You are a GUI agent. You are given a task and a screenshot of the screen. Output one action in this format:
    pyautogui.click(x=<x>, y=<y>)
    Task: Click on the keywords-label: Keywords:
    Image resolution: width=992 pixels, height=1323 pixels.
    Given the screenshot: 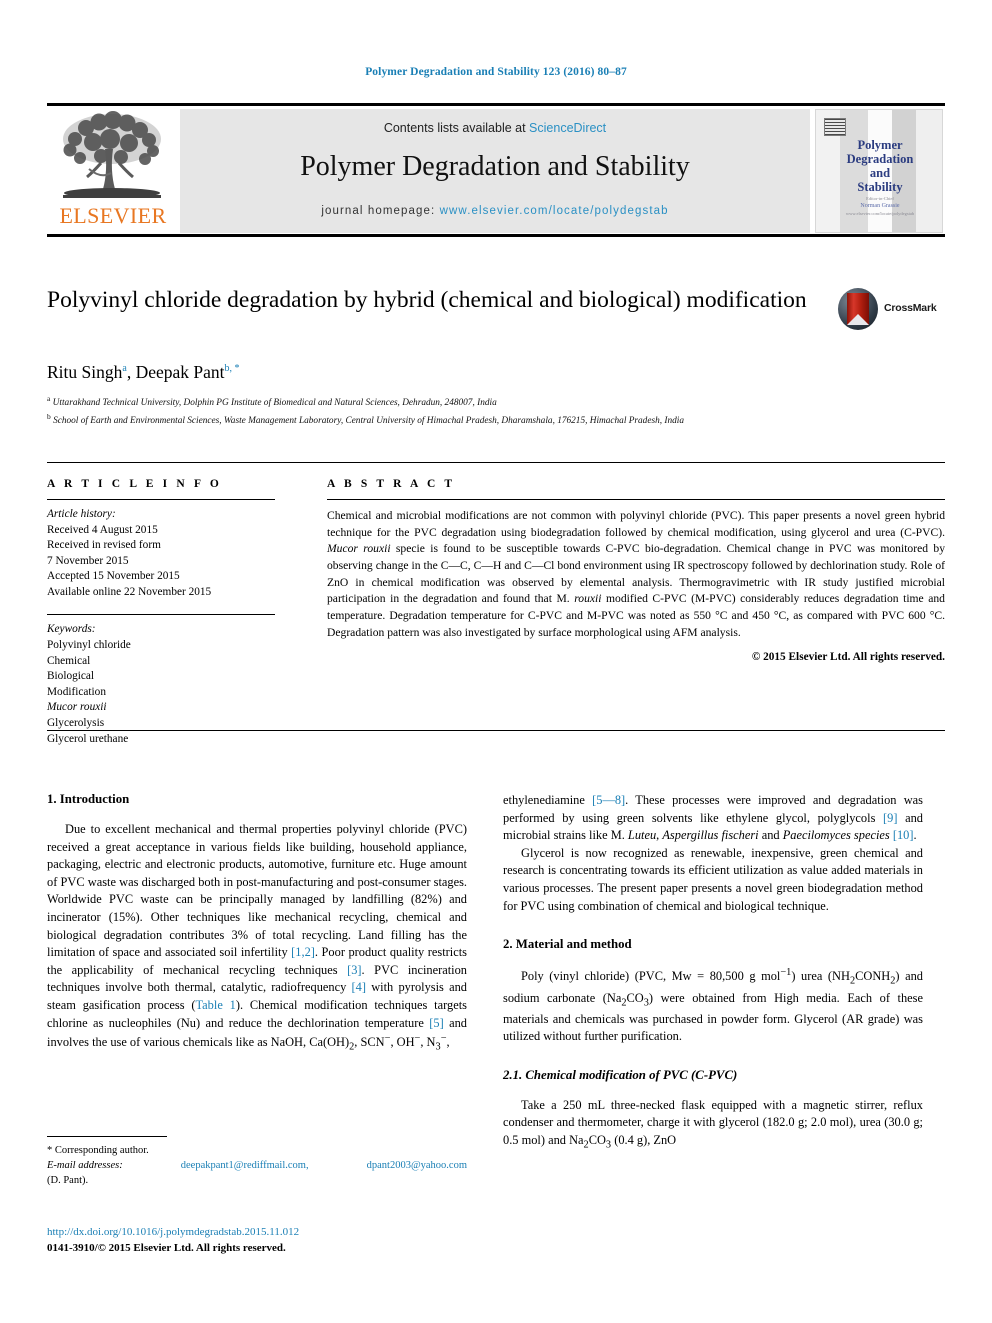 What is the action you would take?
    pyautogui.click(x=71, y=629)
    